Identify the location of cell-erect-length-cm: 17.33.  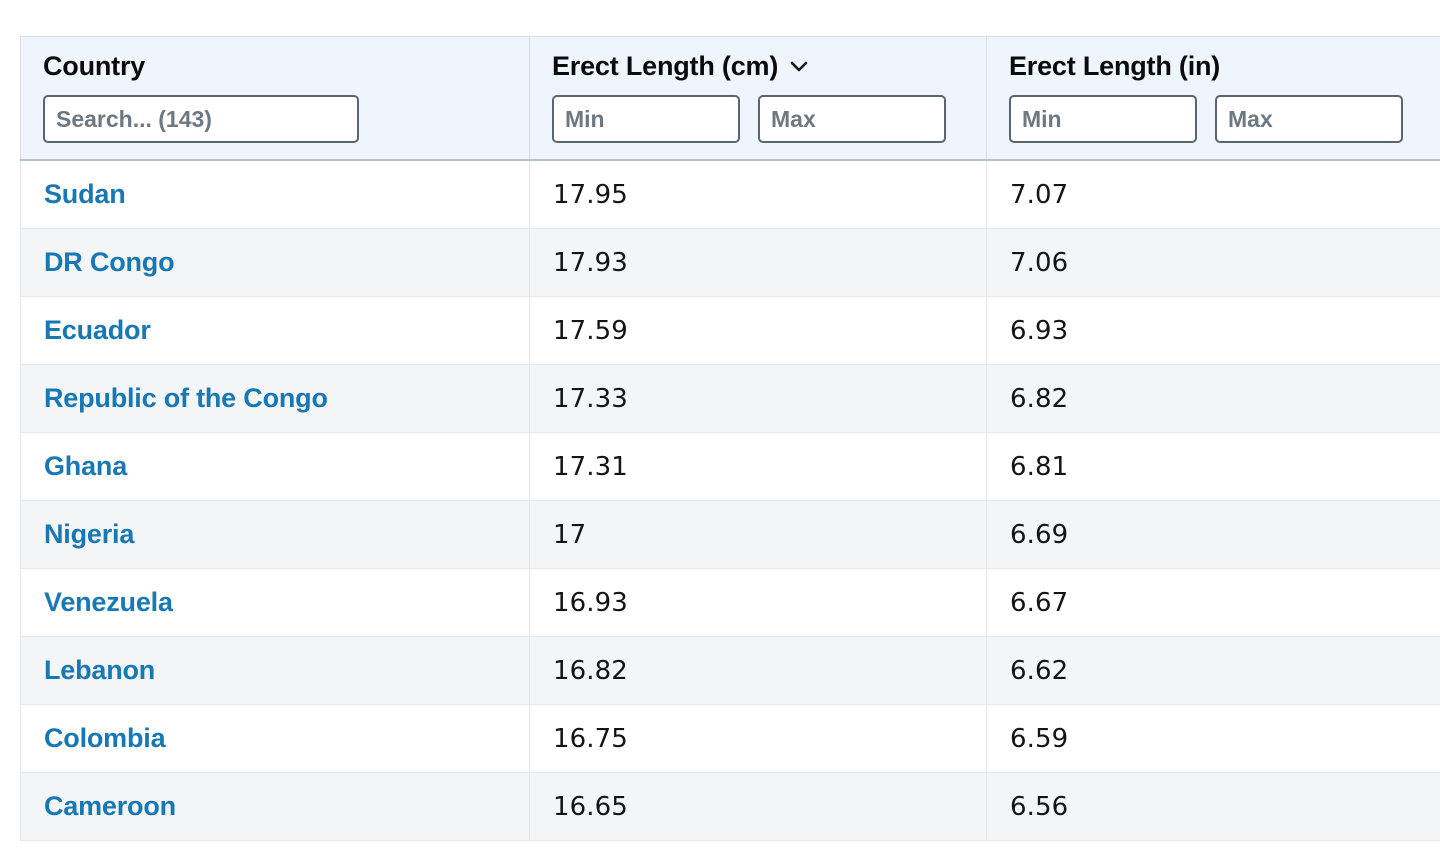
(758, 398).